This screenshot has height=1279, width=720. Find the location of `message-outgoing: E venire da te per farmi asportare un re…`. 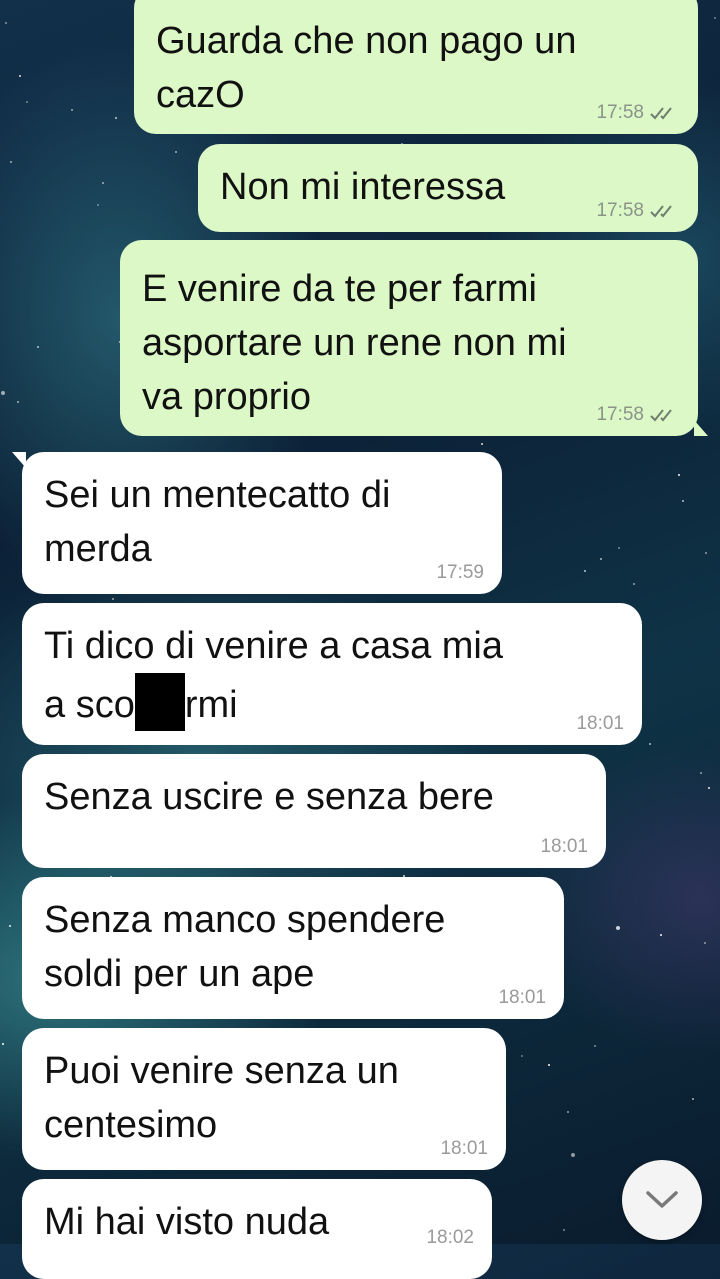

message-outgoing: E venire da te per farmi asportare un re… is located at coordinates (414, 338).